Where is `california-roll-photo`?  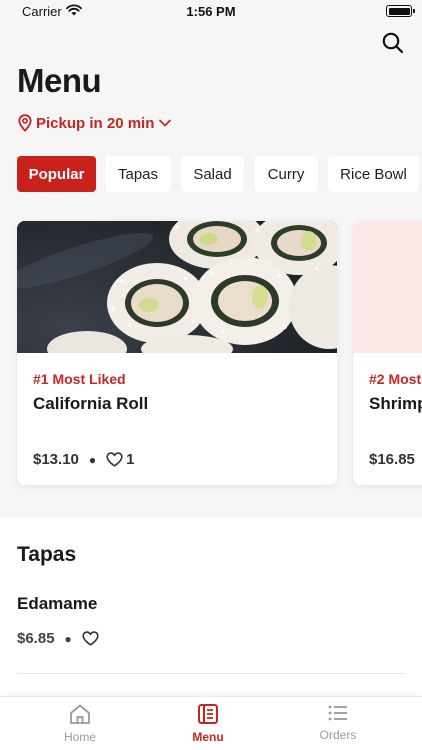
california-roll-photo is located at coordinates (177, 287).